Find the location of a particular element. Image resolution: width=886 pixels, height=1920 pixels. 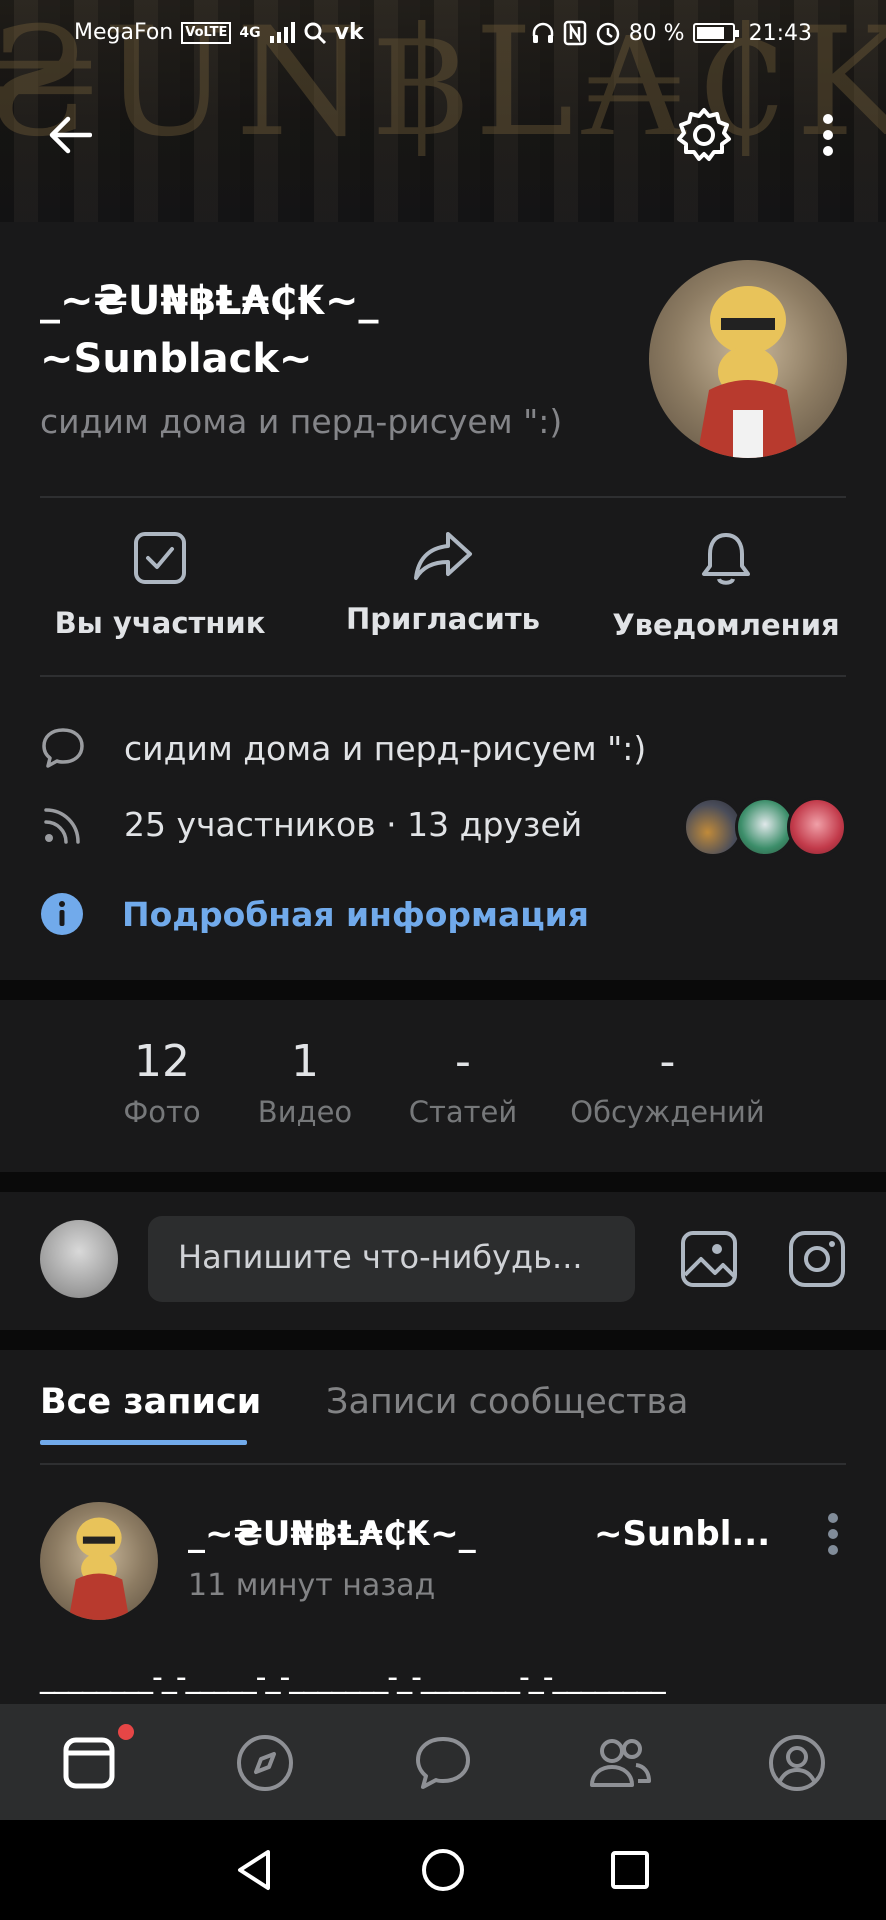

tab-friends is located at coordinates (620, 1763).